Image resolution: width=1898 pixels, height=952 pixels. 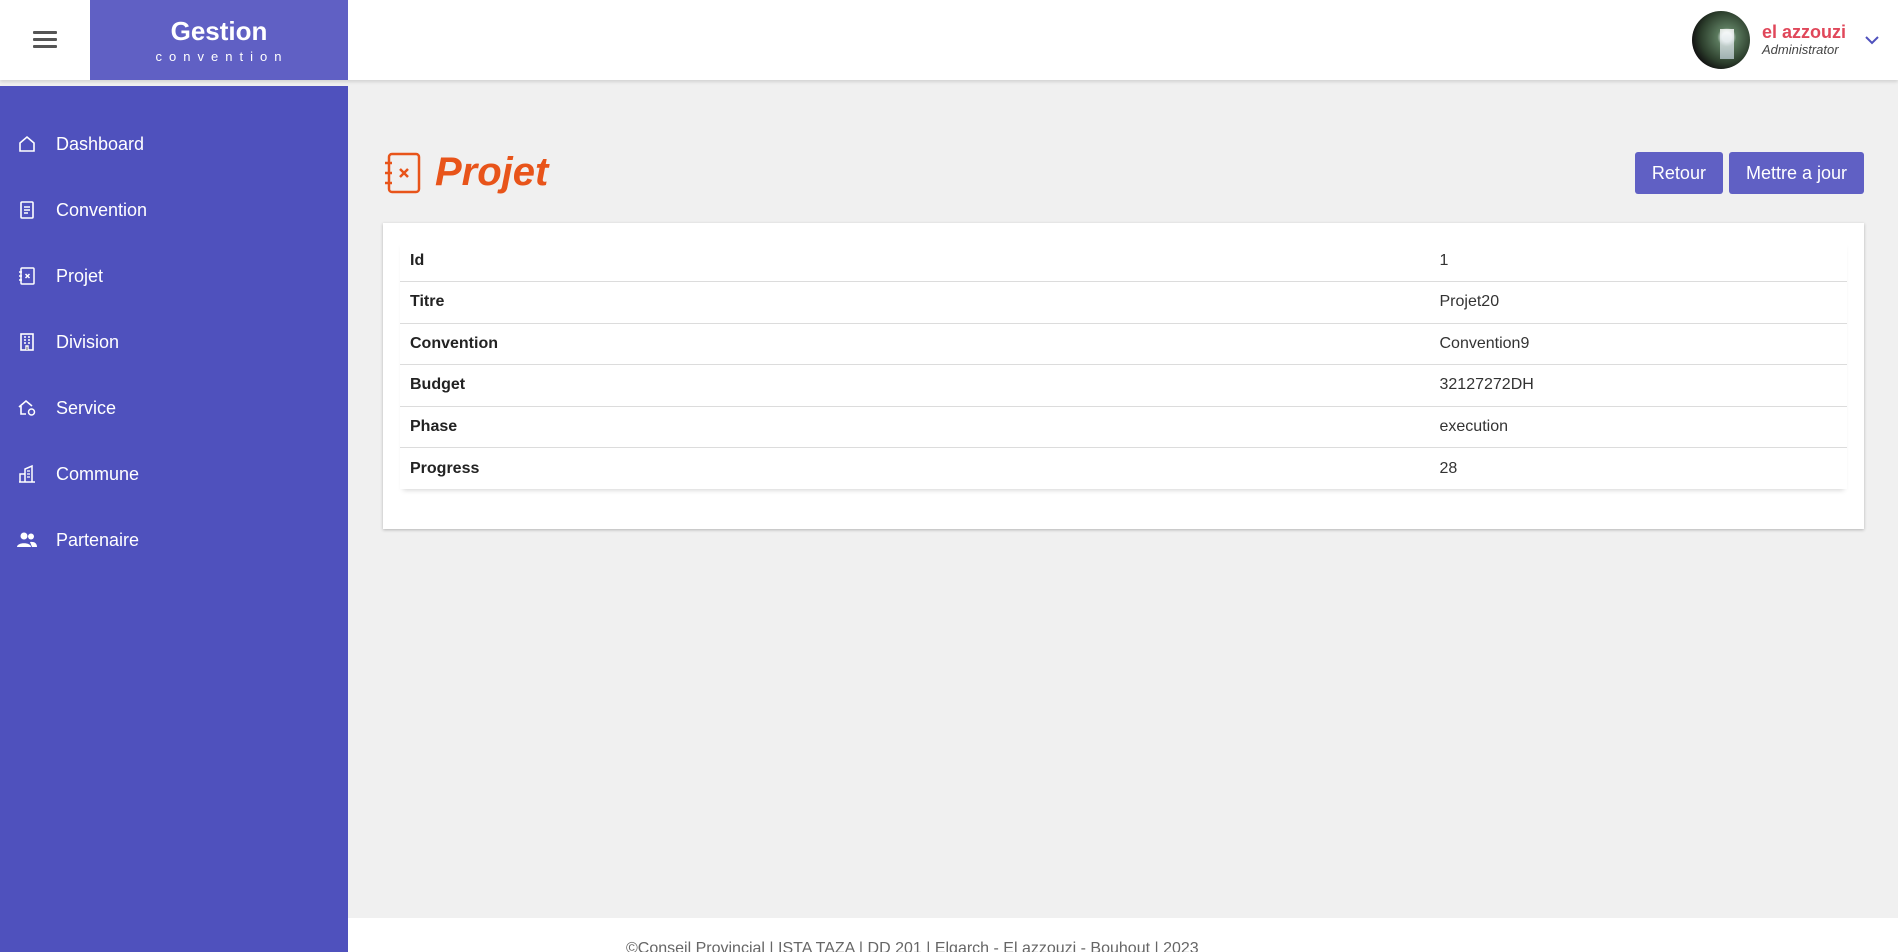 I want to click on user-name: el azzouzi, so click(x=1803, y=32).